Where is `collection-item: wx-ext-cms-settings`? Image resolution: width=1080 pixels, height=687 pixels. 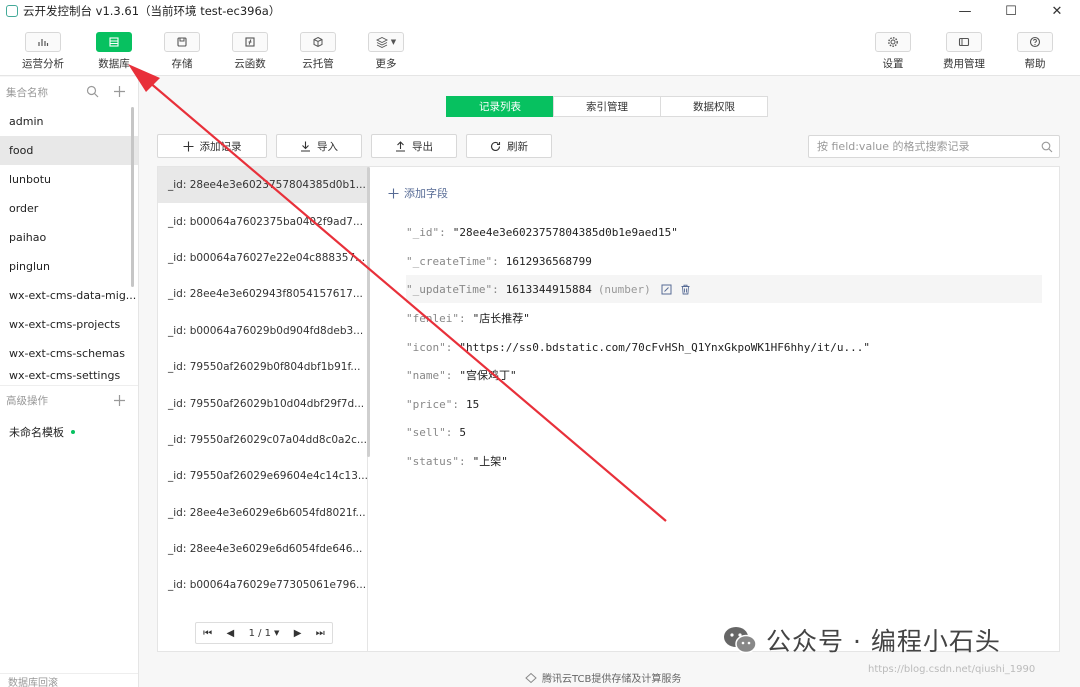
collection-item: wx-ext-cms-settings is located at coordinates (69, 375).